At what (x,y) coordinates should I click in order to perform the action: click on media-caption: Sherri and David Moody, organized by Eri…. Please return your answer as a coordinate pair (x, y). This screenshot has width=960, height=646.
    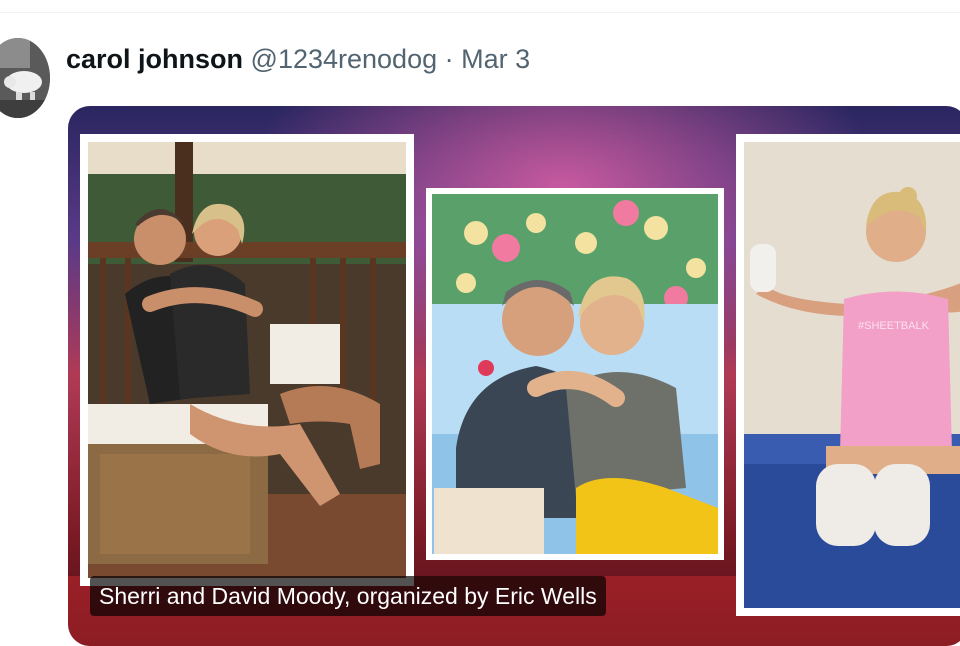
    Looking at the image, I should click on (348, 596).